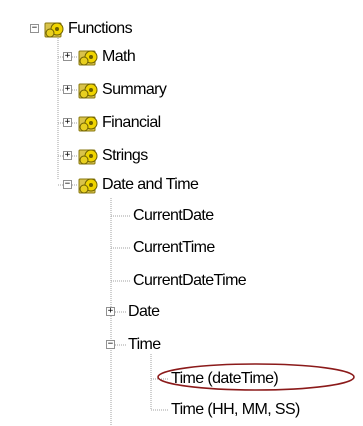  I want to click on tree-node-functions: − Functions, so click(100, 29).